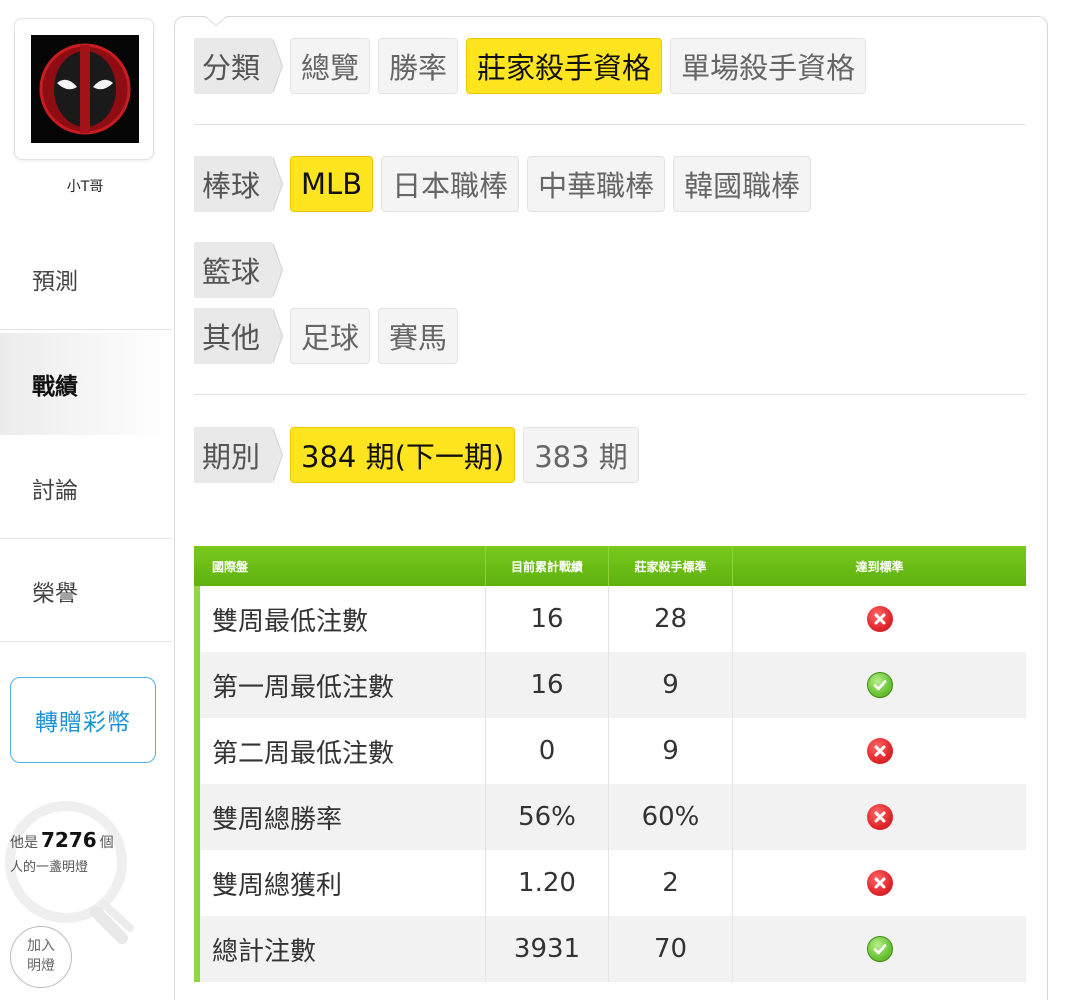  What do you see at coordinates (343, 949) in the screenshot?
I see `row-item-name: 總計注數` at bounding box center [343, 949].